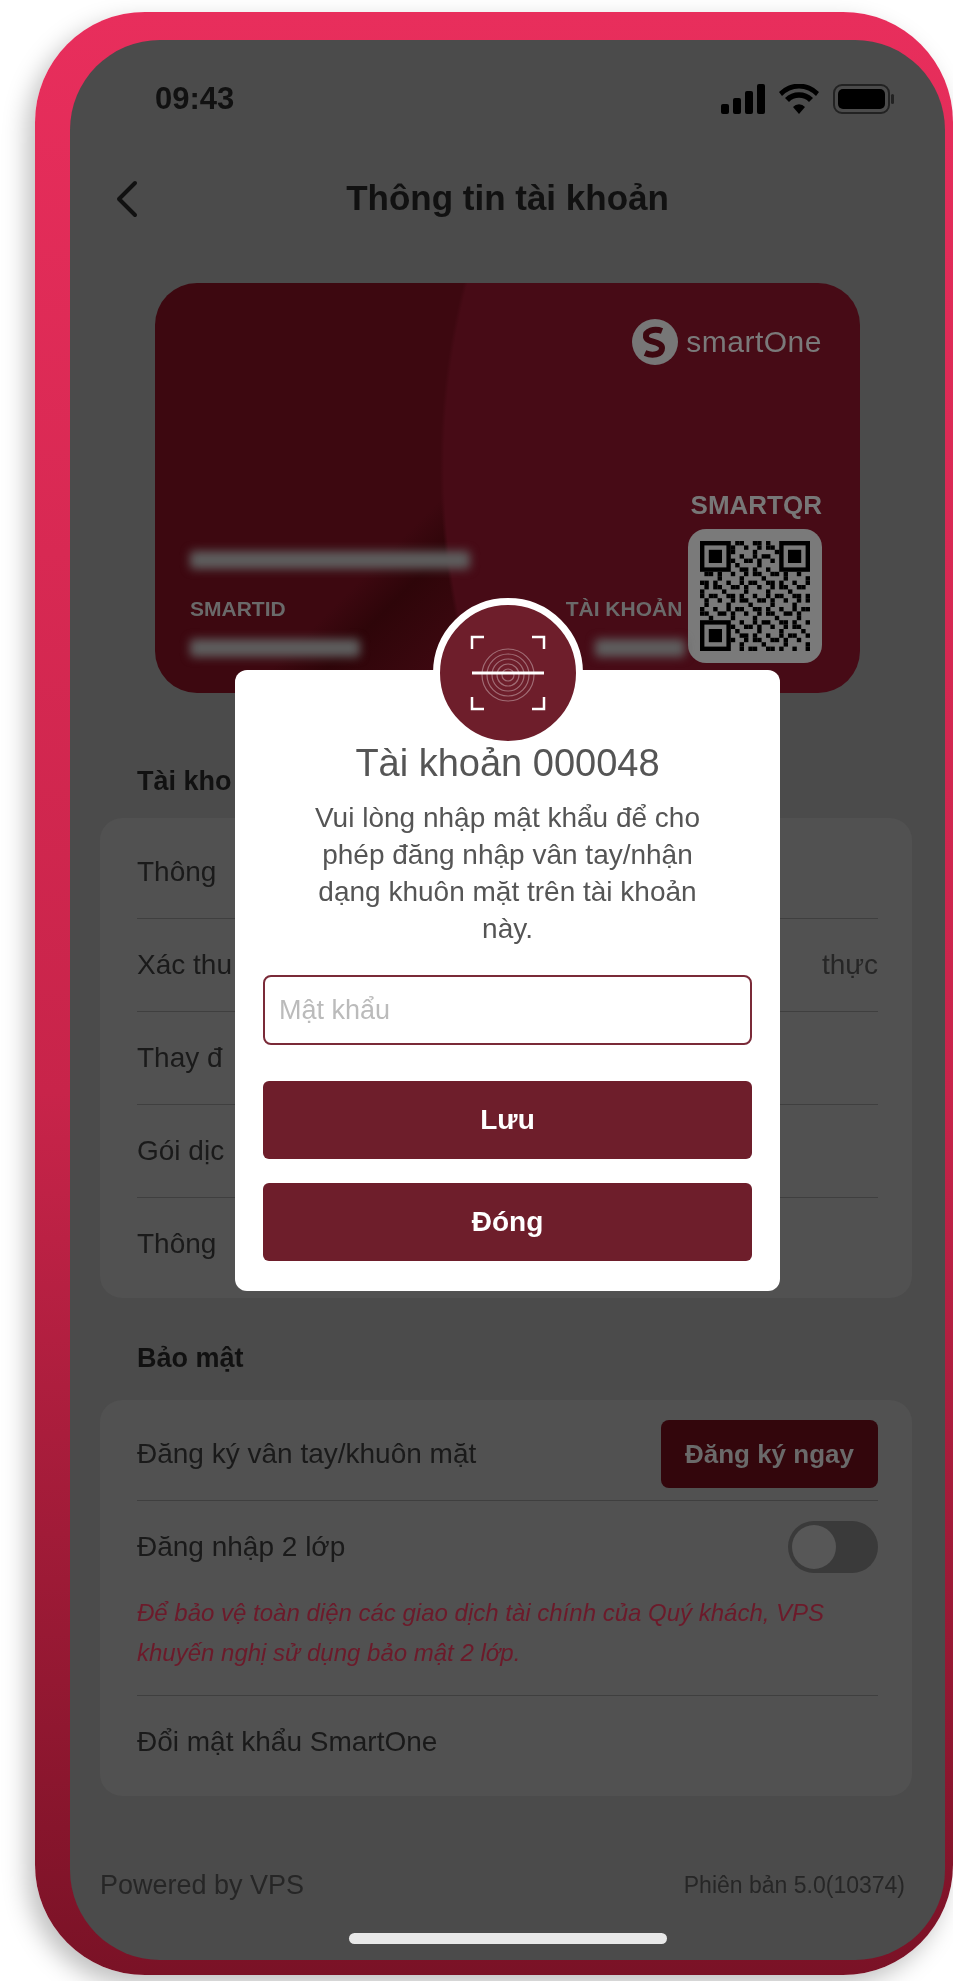 The height and width of the screenshot is (1981, 953). I want to click on toggle-switch, so click(833, 1547).